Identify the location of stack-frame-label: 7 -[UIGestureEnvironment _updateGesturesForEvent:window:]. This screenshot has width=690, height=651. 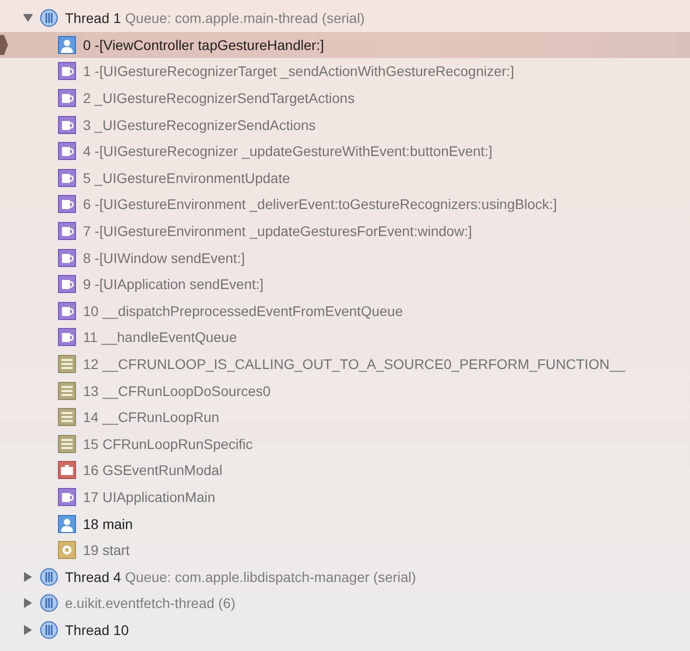
(277, 231).